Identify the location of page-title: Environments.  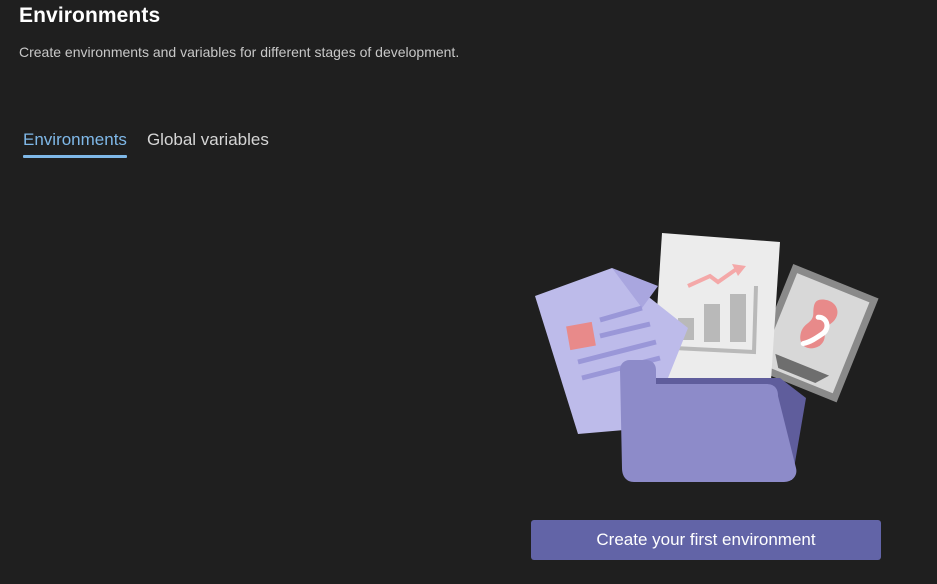
(90, 15).